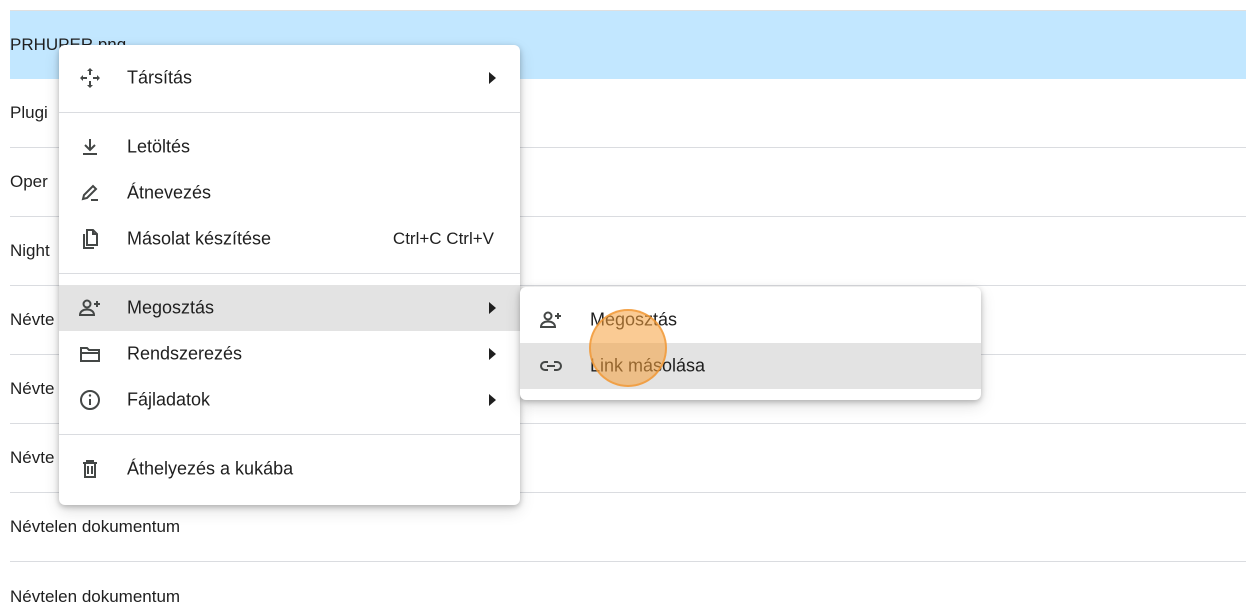  What do you see at coordinates (29, 112) in the screenshot?
I see `file-name: Plugi` at bounding box center [29, 112].